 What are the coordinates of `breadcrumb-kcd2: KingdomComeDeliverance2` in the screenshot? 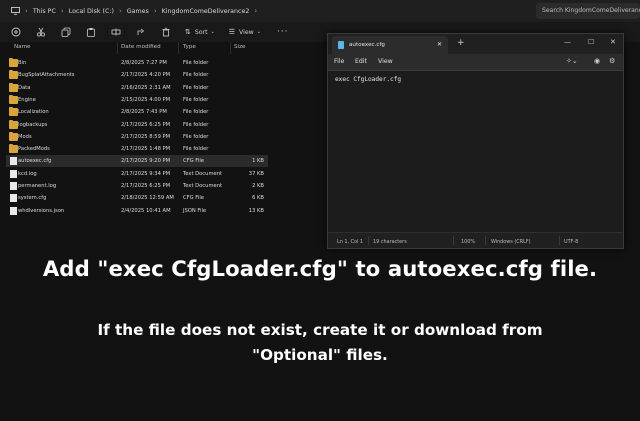 It's located at (206, 11).